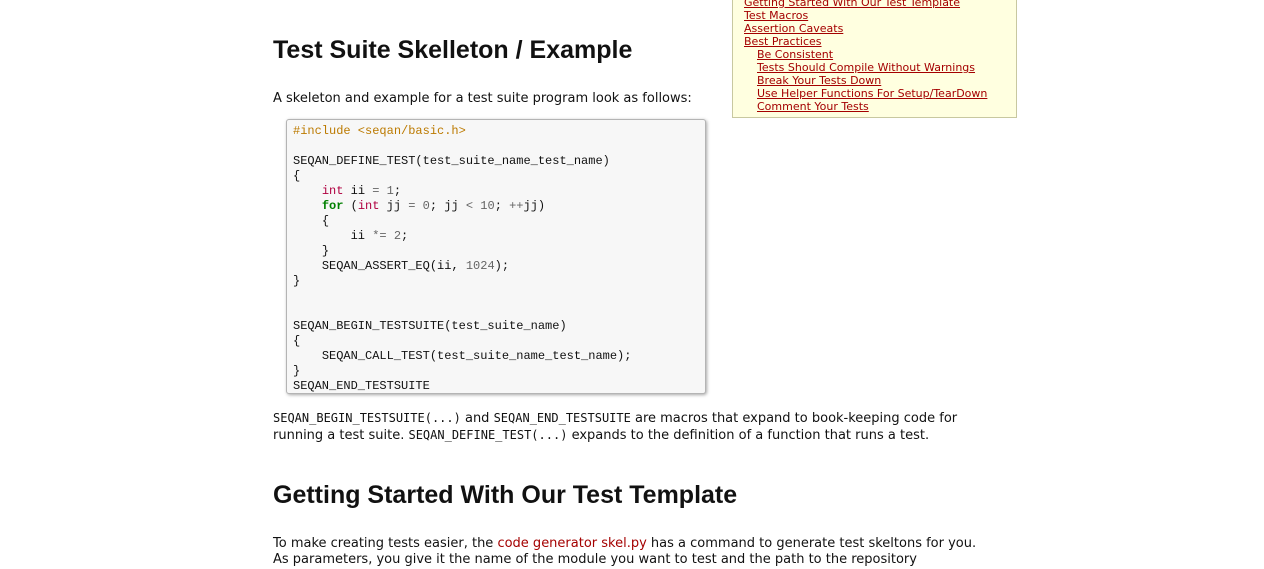 Image resolution: width=1264 pixels, height=569 pixels. What do you see at coordinates (505, 495) in the screenshot?
I see `section-title-getting-started: Getting Started With Our Test Template` at bounding box center [505, 495].